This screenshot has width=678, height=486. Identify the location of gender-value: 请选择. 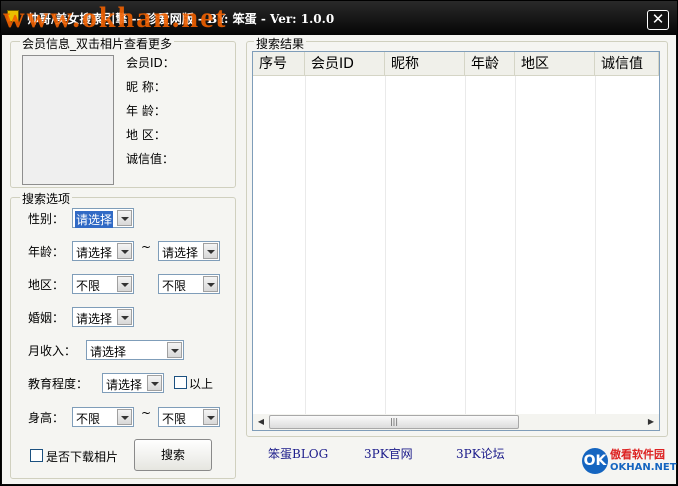
(94, 219).